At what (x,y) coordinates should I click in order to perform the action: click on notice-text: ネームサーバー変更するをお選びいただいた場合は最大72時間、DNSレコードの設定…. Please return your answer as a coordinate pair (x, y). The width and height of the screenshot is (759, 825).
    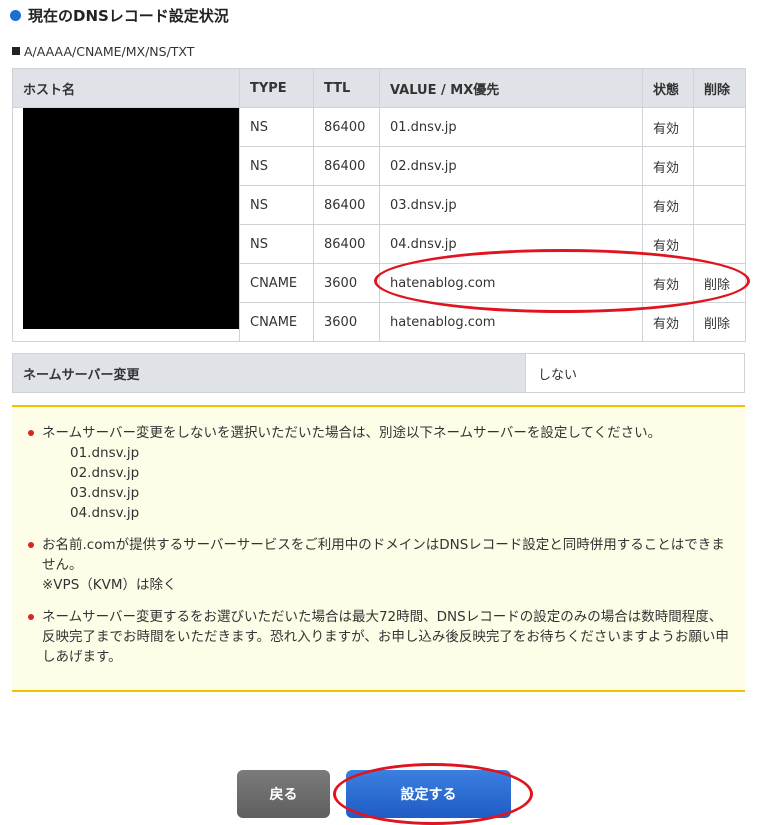
    Looking at the image, I should click on (385, 637).